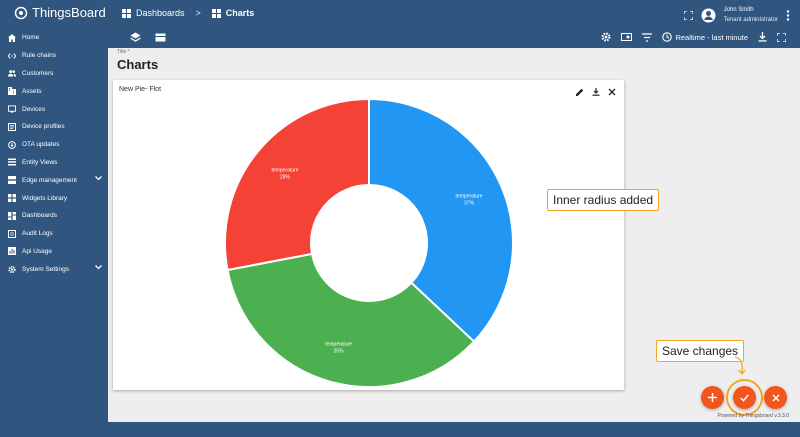 The image size is (800, 437). What do you see at coordinates (400, 429) in the screenshot?
I see `status-bar` at bounding box center [400, 429].